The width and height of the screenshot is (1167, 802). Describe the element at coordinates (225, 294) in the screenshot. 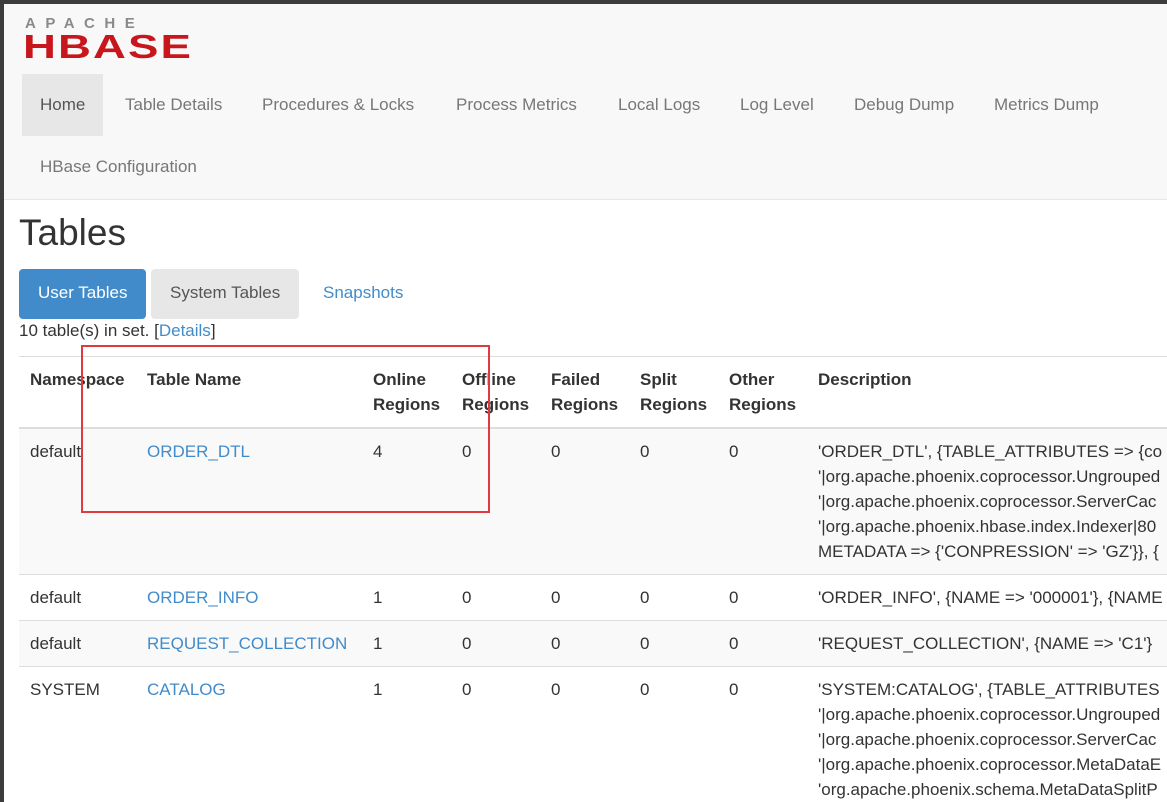

I see `tab-system-tables: System Tables` at that location.